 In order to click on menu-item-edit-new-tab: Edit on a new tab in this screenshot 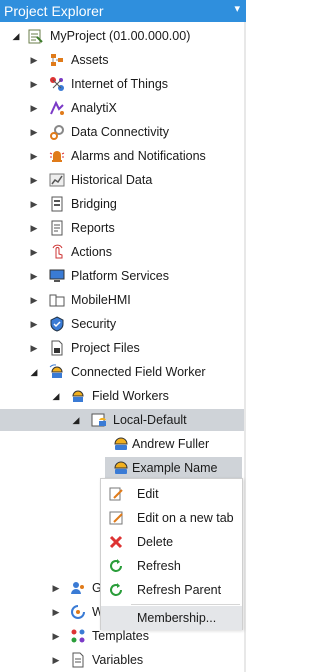, I will do `click(171, 518)`.